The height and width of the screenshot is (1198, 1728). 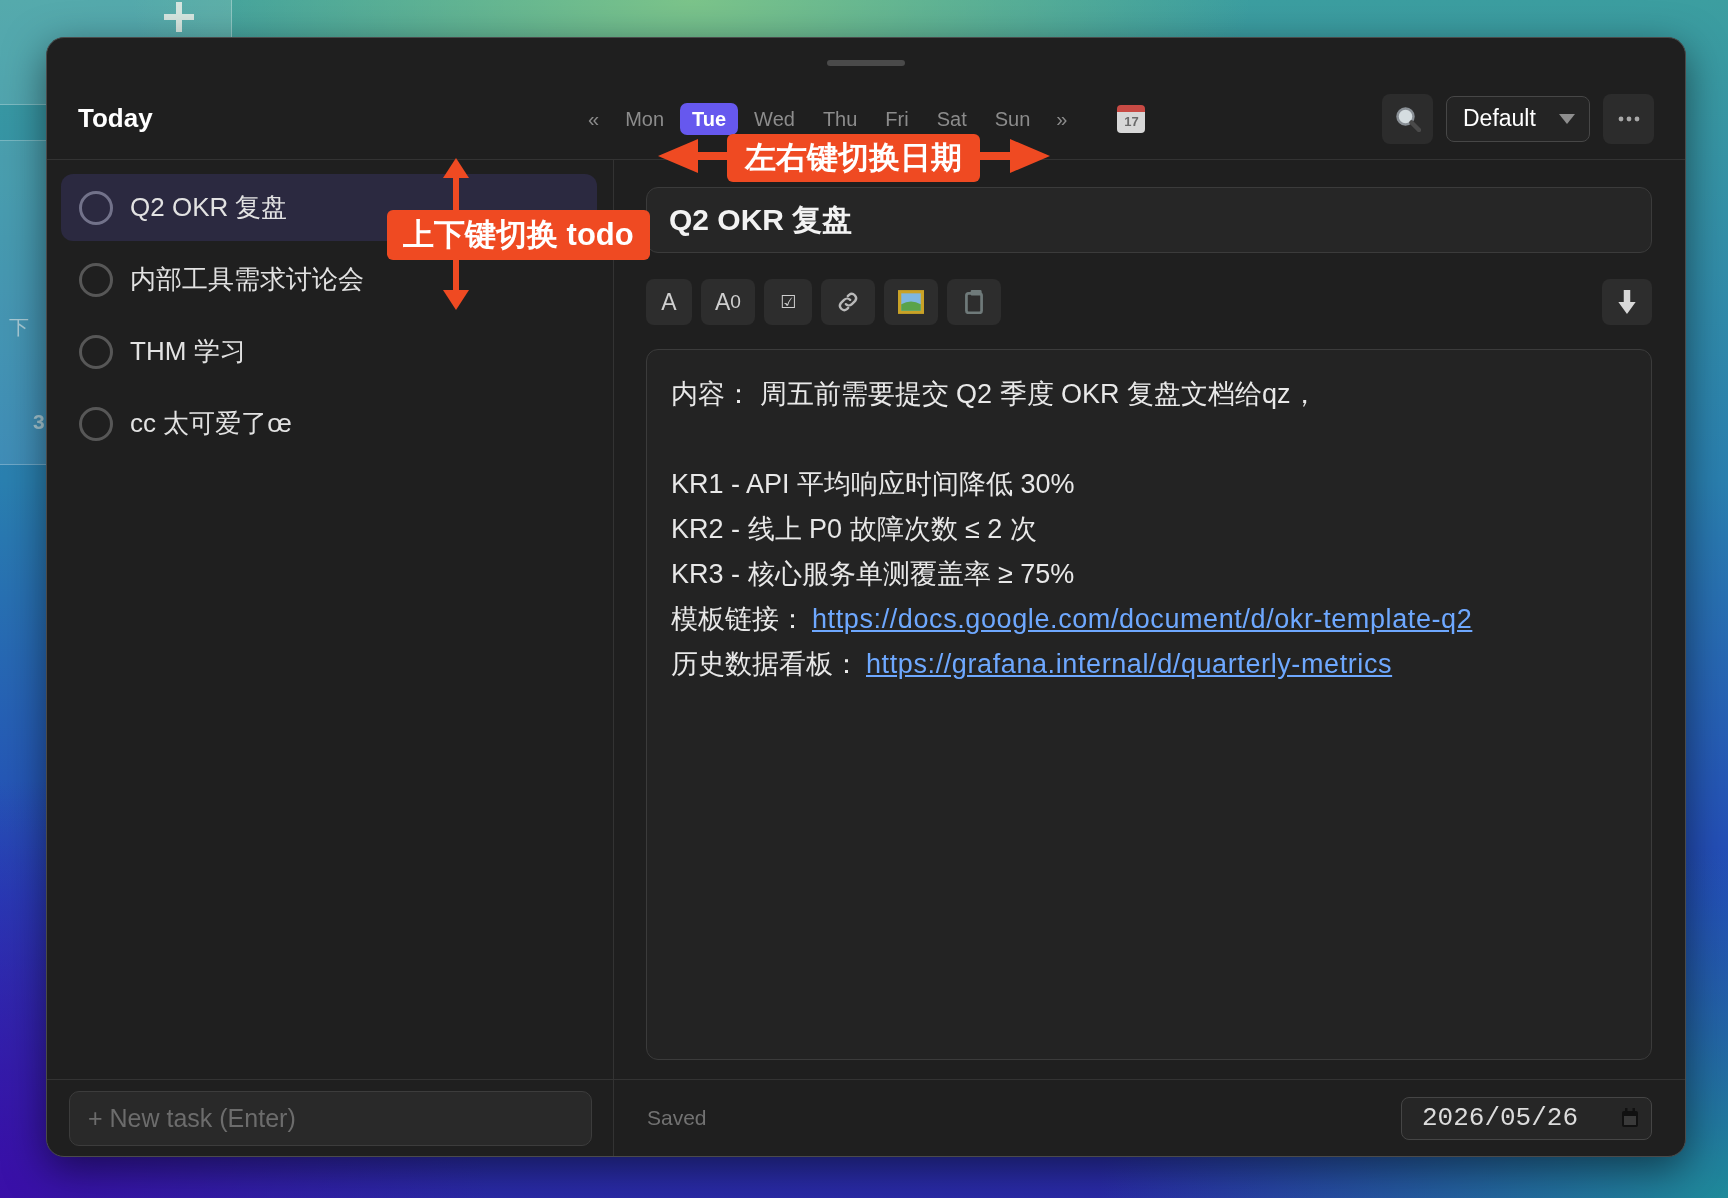 What do you see at coordinates (788, 302) in the screenshot?
I see `format-button: ☑` at bounding box center [788, 302].